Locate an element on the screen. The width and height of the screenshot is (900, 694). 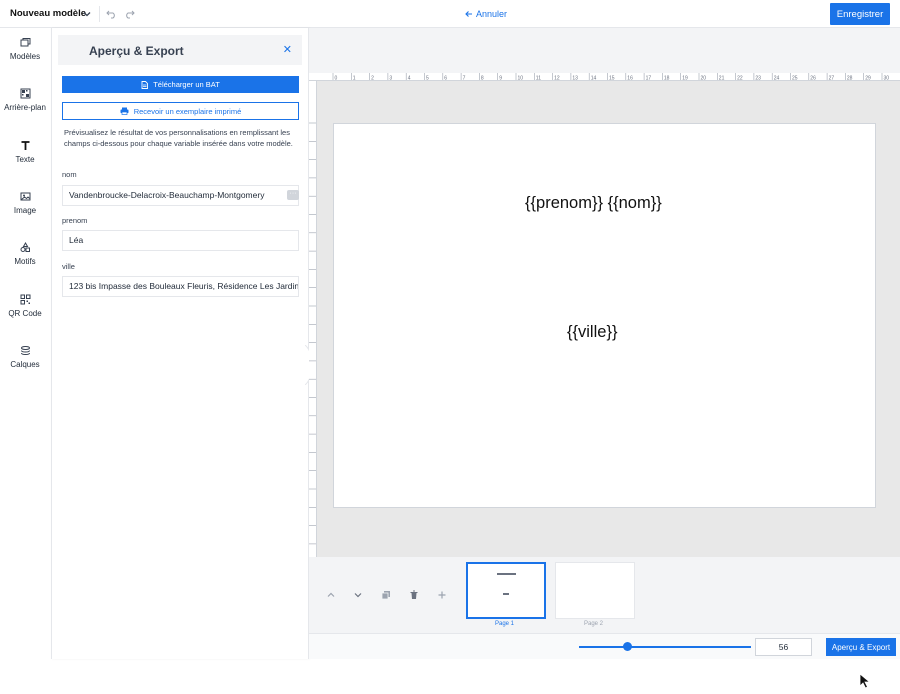
close-icon: ✕ is located at coordinates (287, 49).